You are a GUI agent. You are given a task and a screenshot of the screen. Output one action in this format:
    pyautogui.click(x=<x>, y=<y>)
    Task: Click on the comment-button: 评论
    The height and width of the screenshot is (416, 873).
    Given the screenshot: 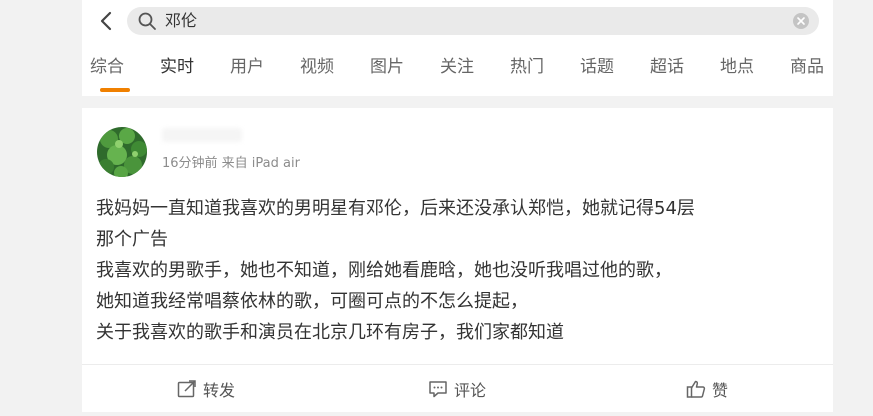 What is the action you would take?
    pyautogui.click(x=457, y=388)
    